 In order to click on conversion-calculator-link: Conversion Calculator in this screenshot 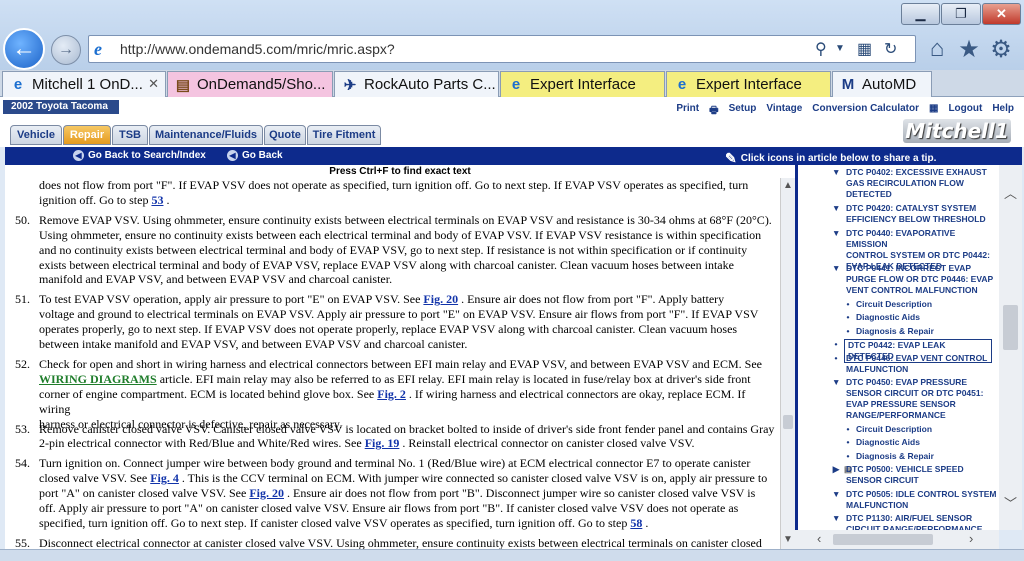, I will do `click(865, 111)`.